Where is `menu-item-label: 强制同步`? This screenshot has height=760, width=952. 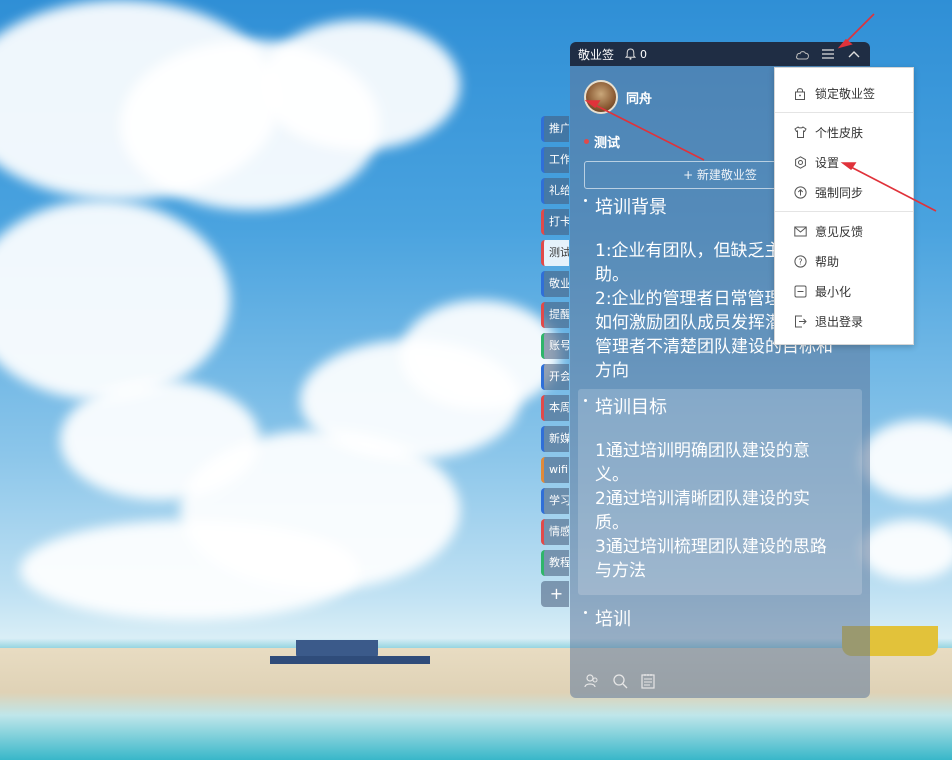 menu-item-label: 强制同步 is located at coordinates (839, 192).